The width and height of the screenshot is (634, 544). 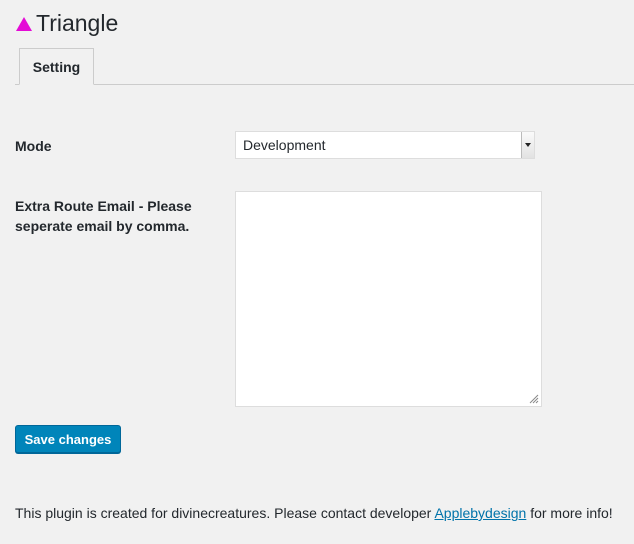 What do you see at coordinates (33, 146) in the screenshot?
I see `mode-label: Mode` at bounding box center [33, 146].